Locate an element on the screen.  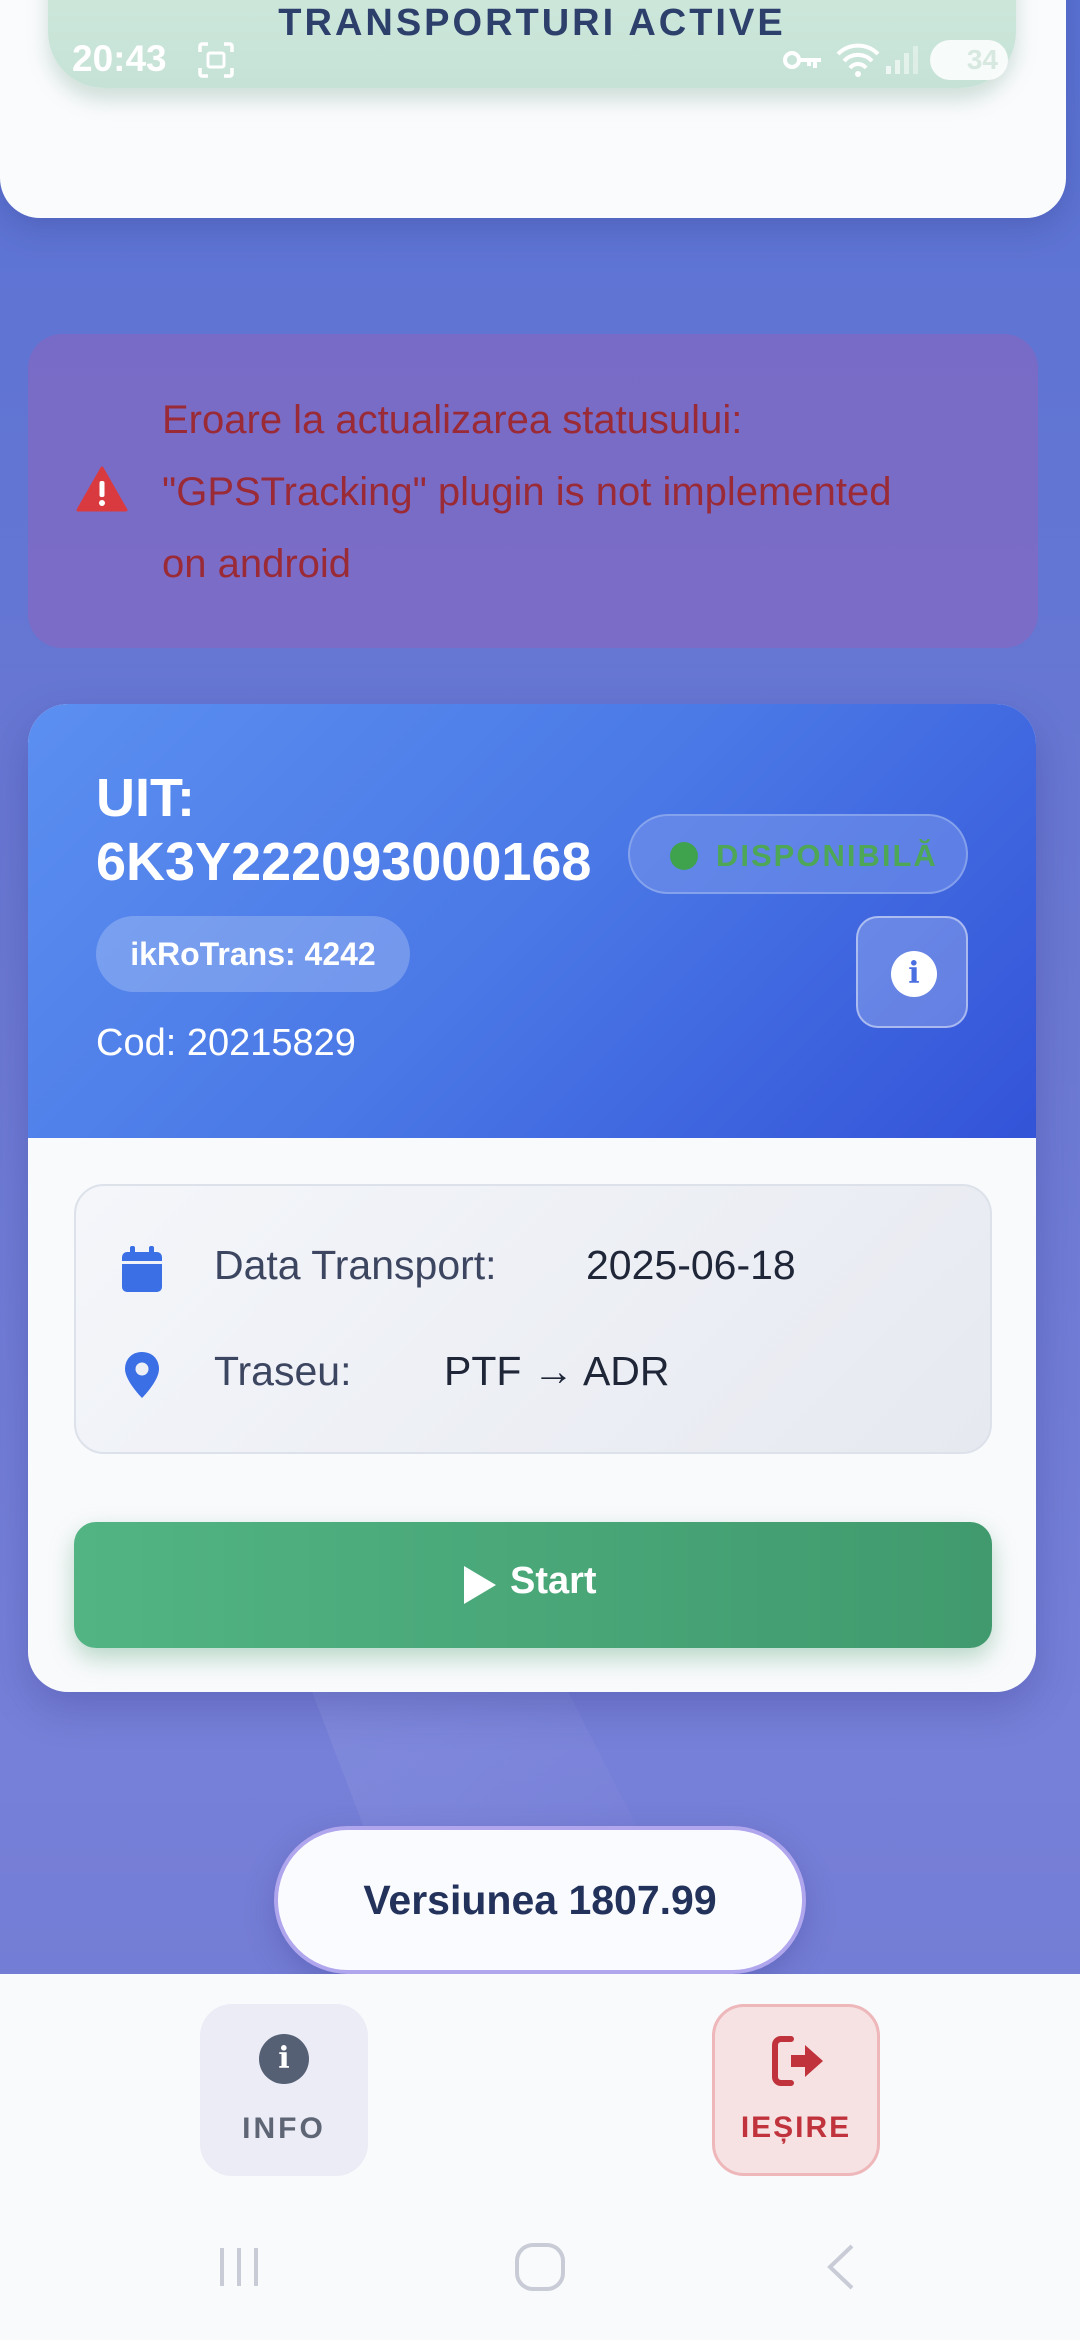
recent-apps-icon is located at coordinates (239, 2267).